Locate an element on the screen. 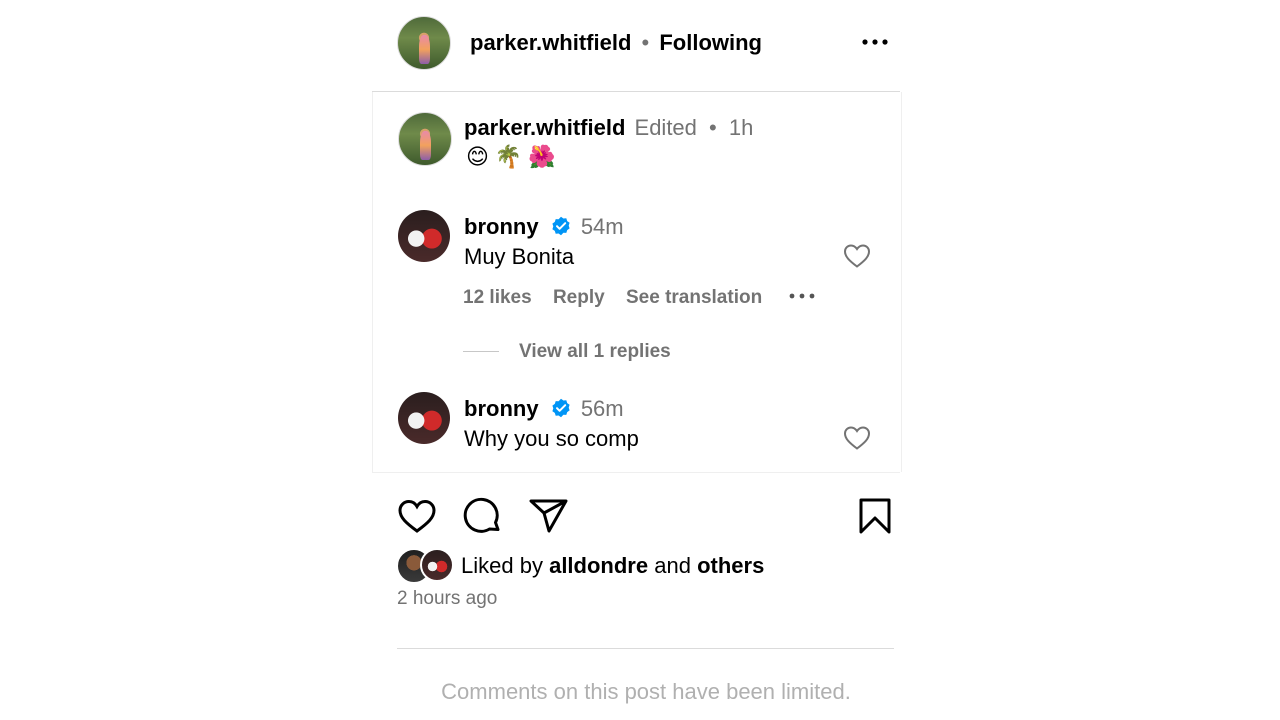 The image size is (1280, 720). like-heart-icon is located at coordinates (417, 516).